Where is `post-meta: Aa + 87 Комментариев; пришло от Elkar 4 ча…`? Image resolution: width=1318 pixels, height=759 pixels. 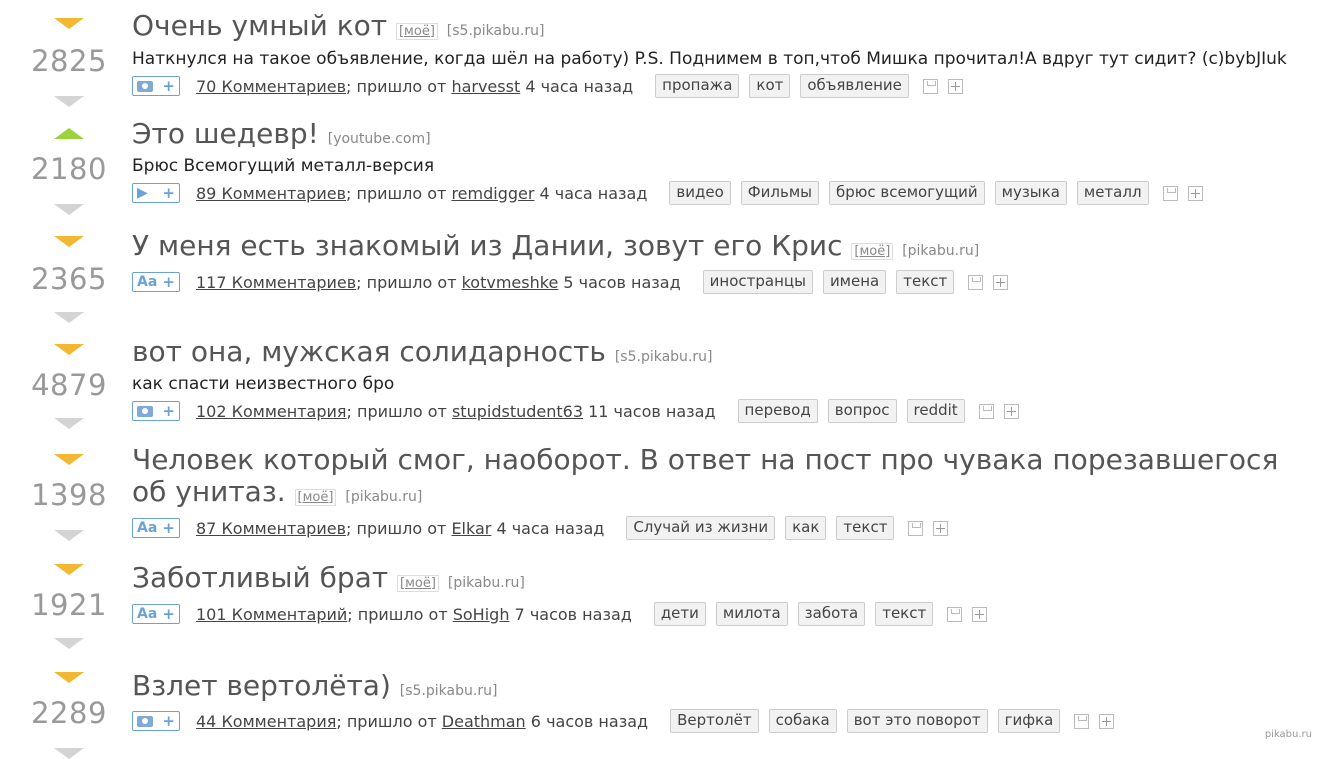 post-meta: Aa + 87 Комментариев; пришло от Elkar 4 ча… is located at coordinates (719, 528).